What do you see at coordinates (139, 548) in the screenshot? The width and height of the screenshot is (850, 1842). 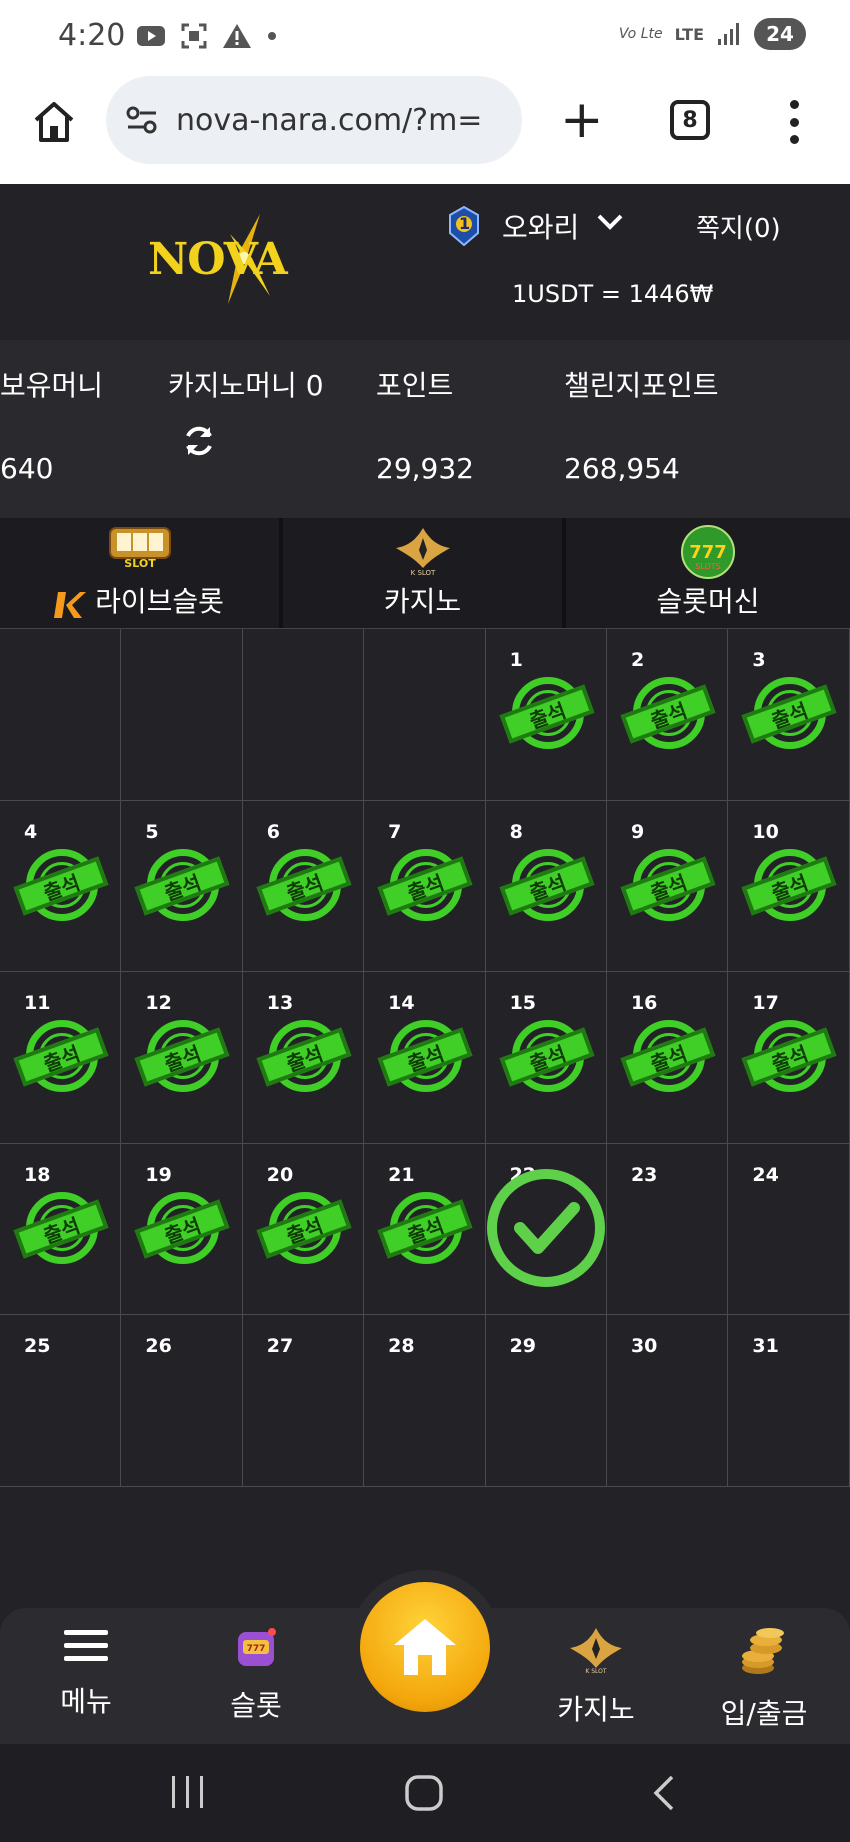 I see `live-slot-icon: SLOT` at bounding box center [139, 548].